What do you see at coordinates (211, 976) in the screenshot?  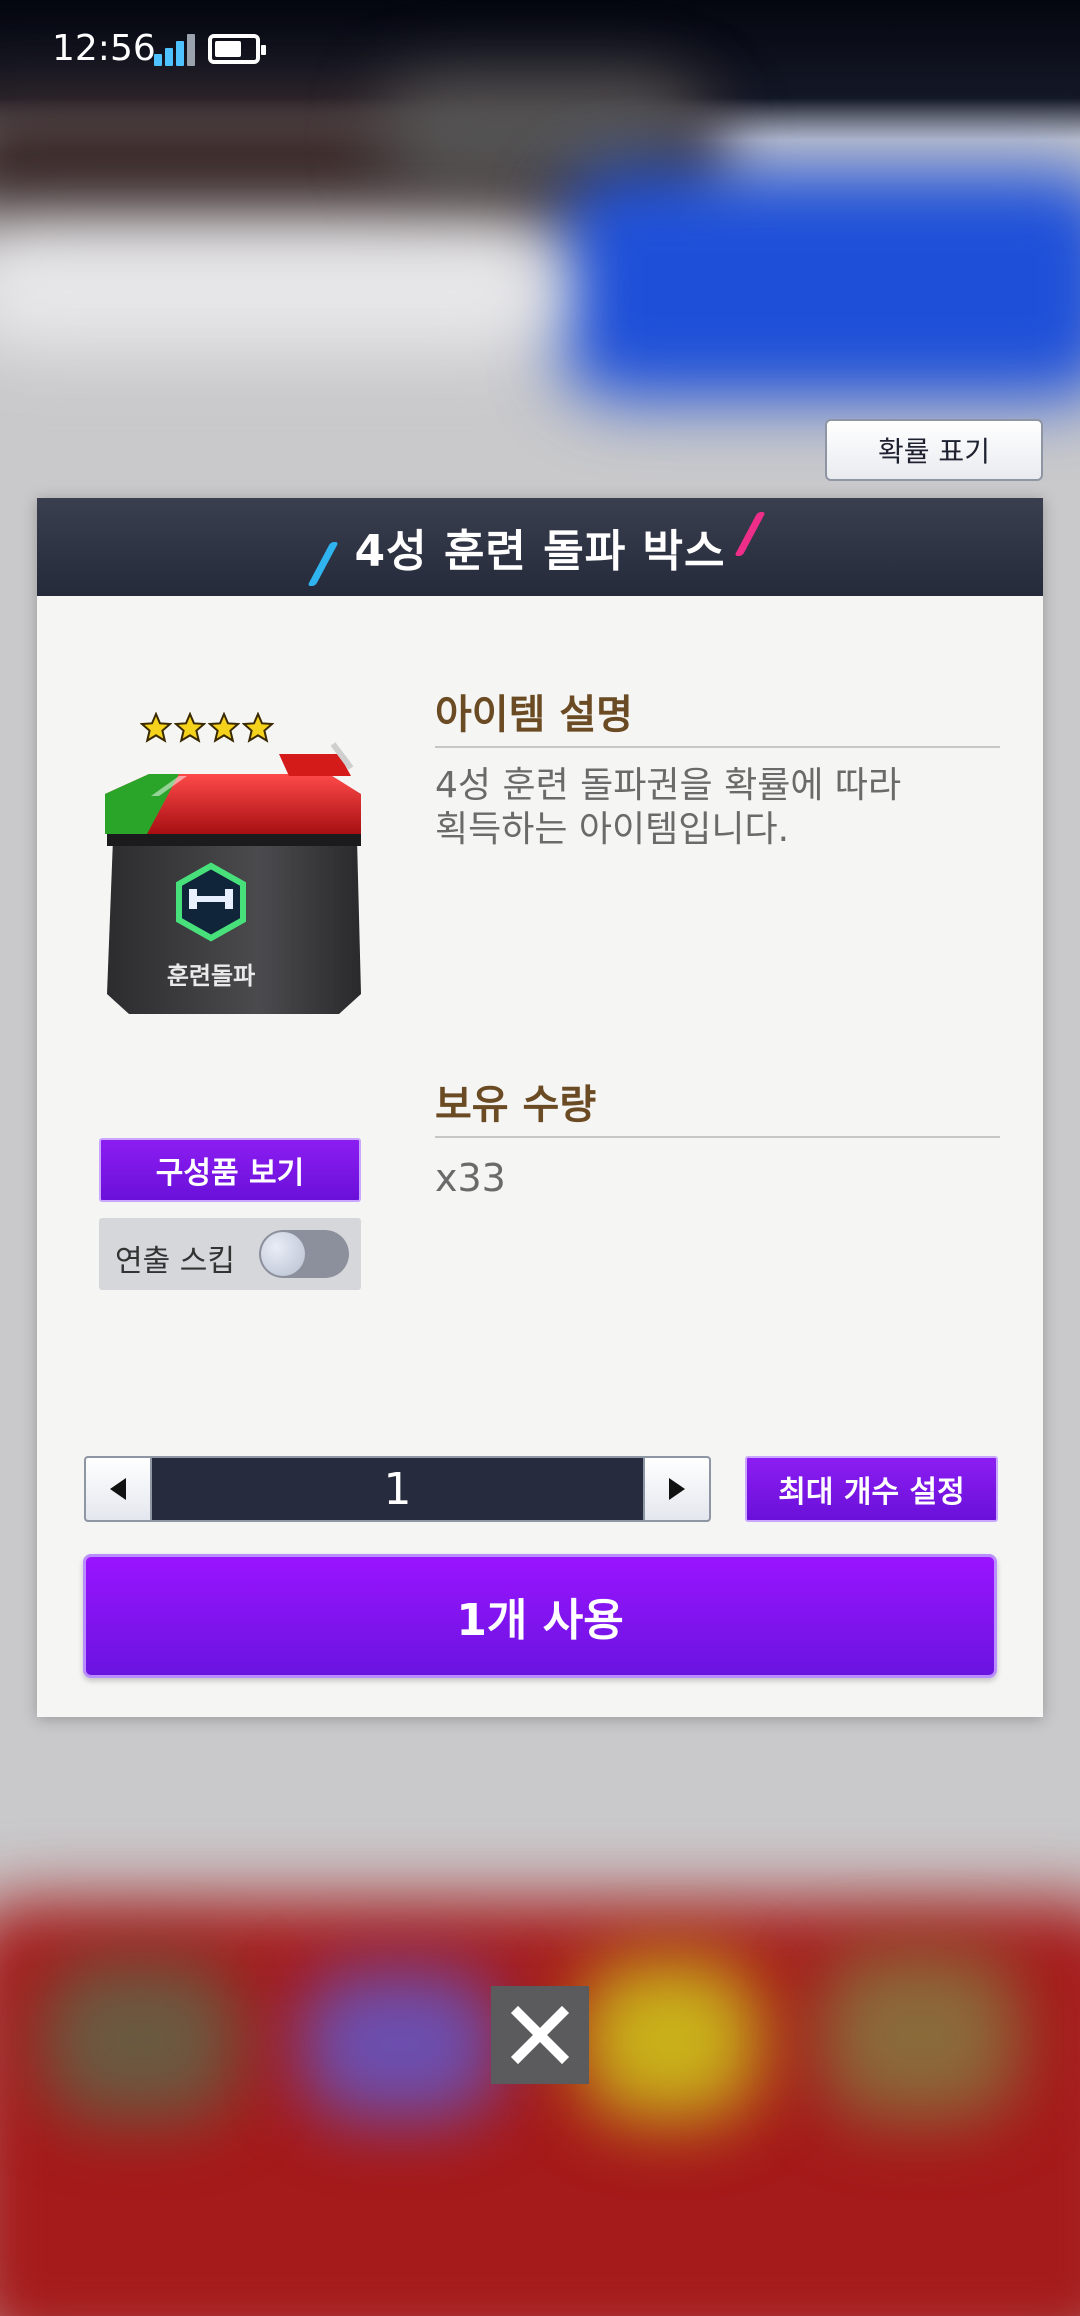 I see `box-label: 훈련돌파` at bounding box center [211, 976].